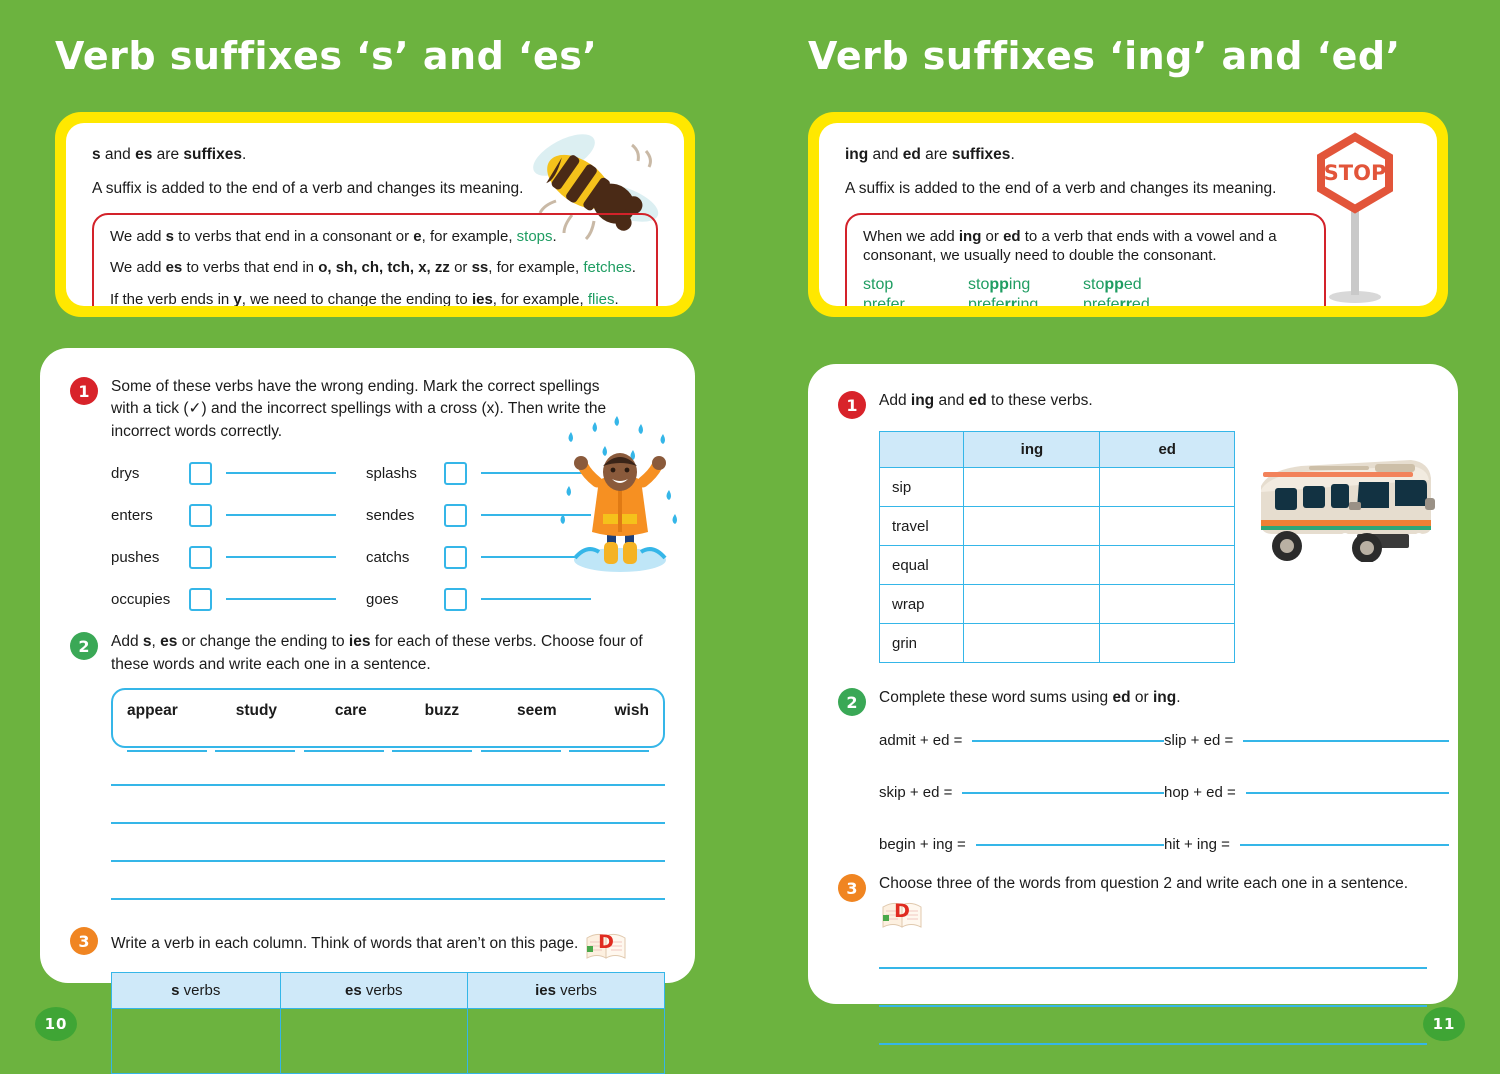 Image resolution: width=1500 pixels, height=1074 pixels. What do you see at coordinates (986, 400) in the screenshot?
I see `question-1-text: Add ing and ed to these verbs.` at bounding box center [986, 400].